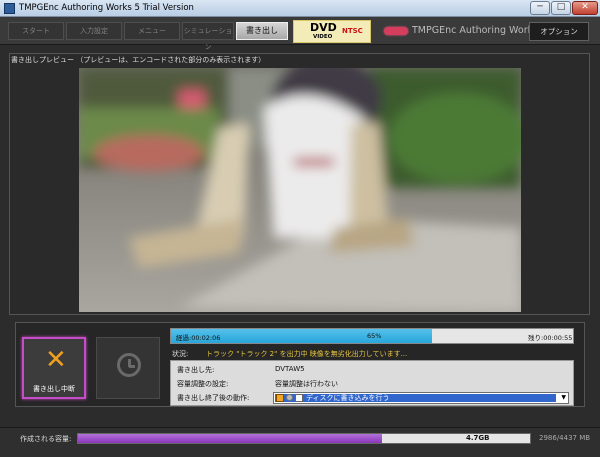  Describe the element at coordinates (323, 37) in the screenshot. I see `video-label: VIDEO` at that location.